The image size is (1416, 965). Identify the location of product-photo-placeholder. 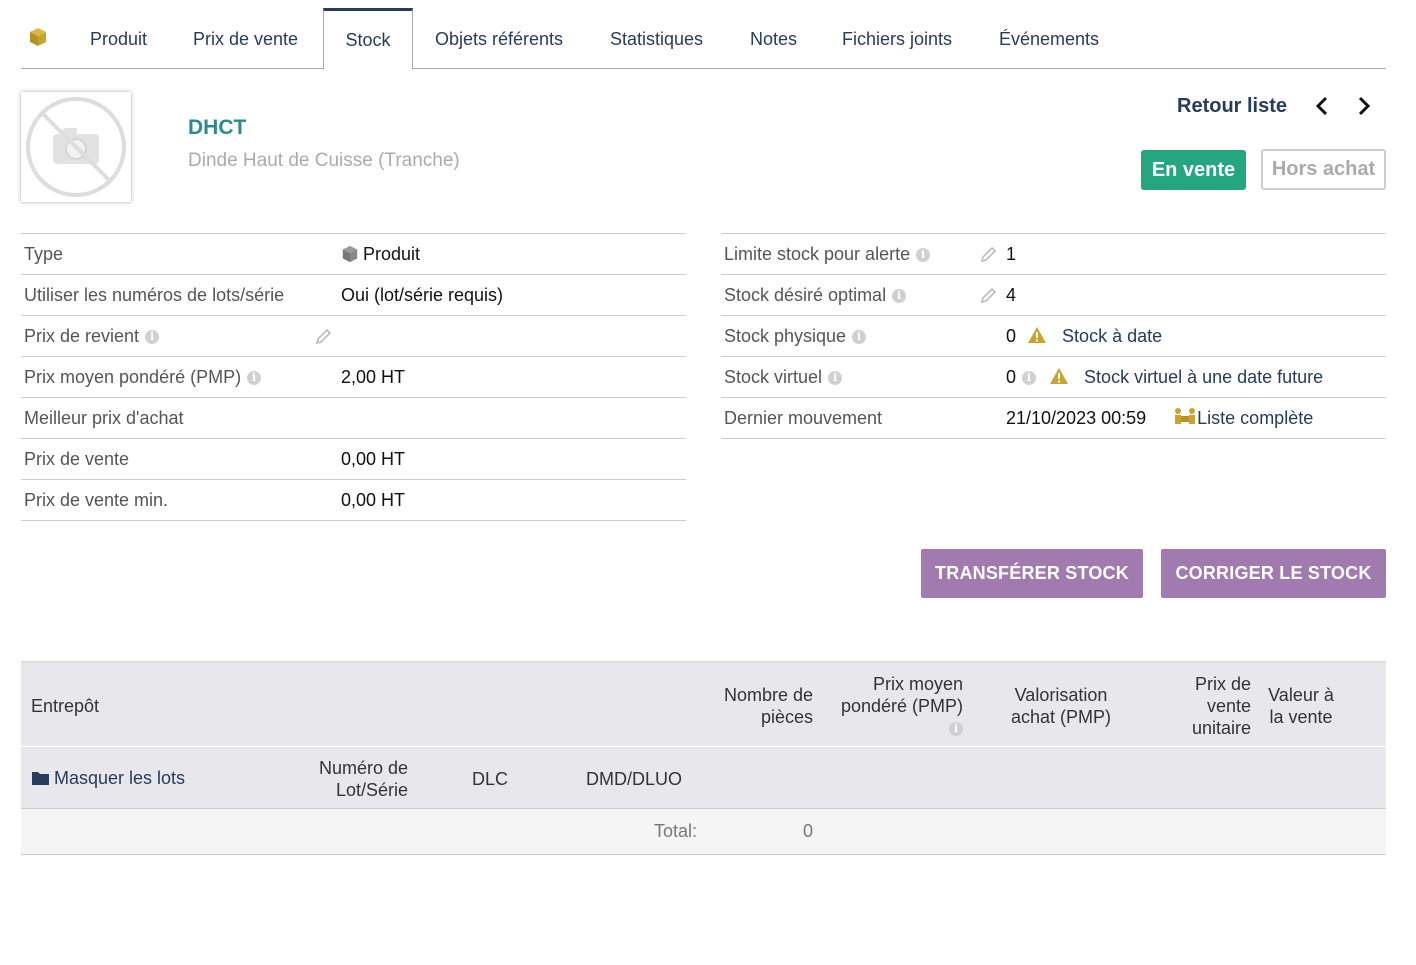
(76, 147).